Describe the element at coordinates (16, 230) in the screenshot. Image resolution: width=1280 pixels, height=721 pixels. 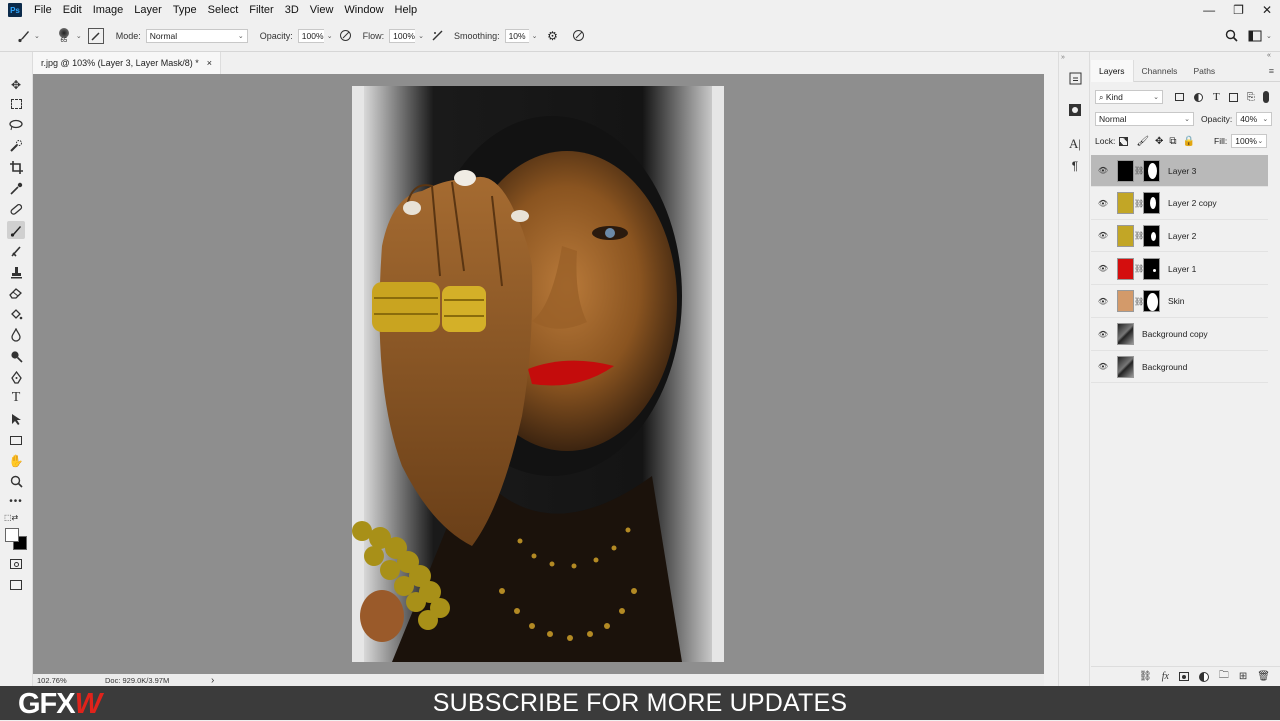
I see `brush-tool-icon` at that location.